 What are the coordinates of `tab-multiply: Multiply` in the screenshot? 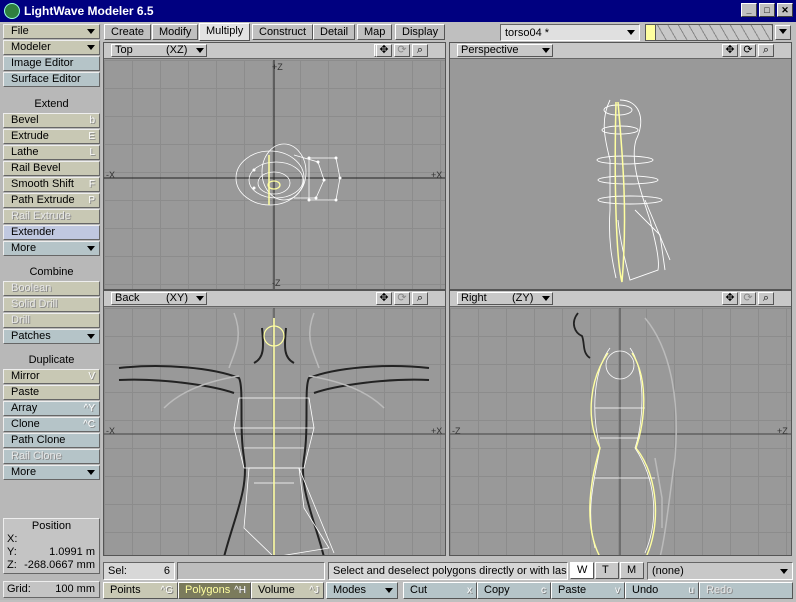 It's located at (225, 32).